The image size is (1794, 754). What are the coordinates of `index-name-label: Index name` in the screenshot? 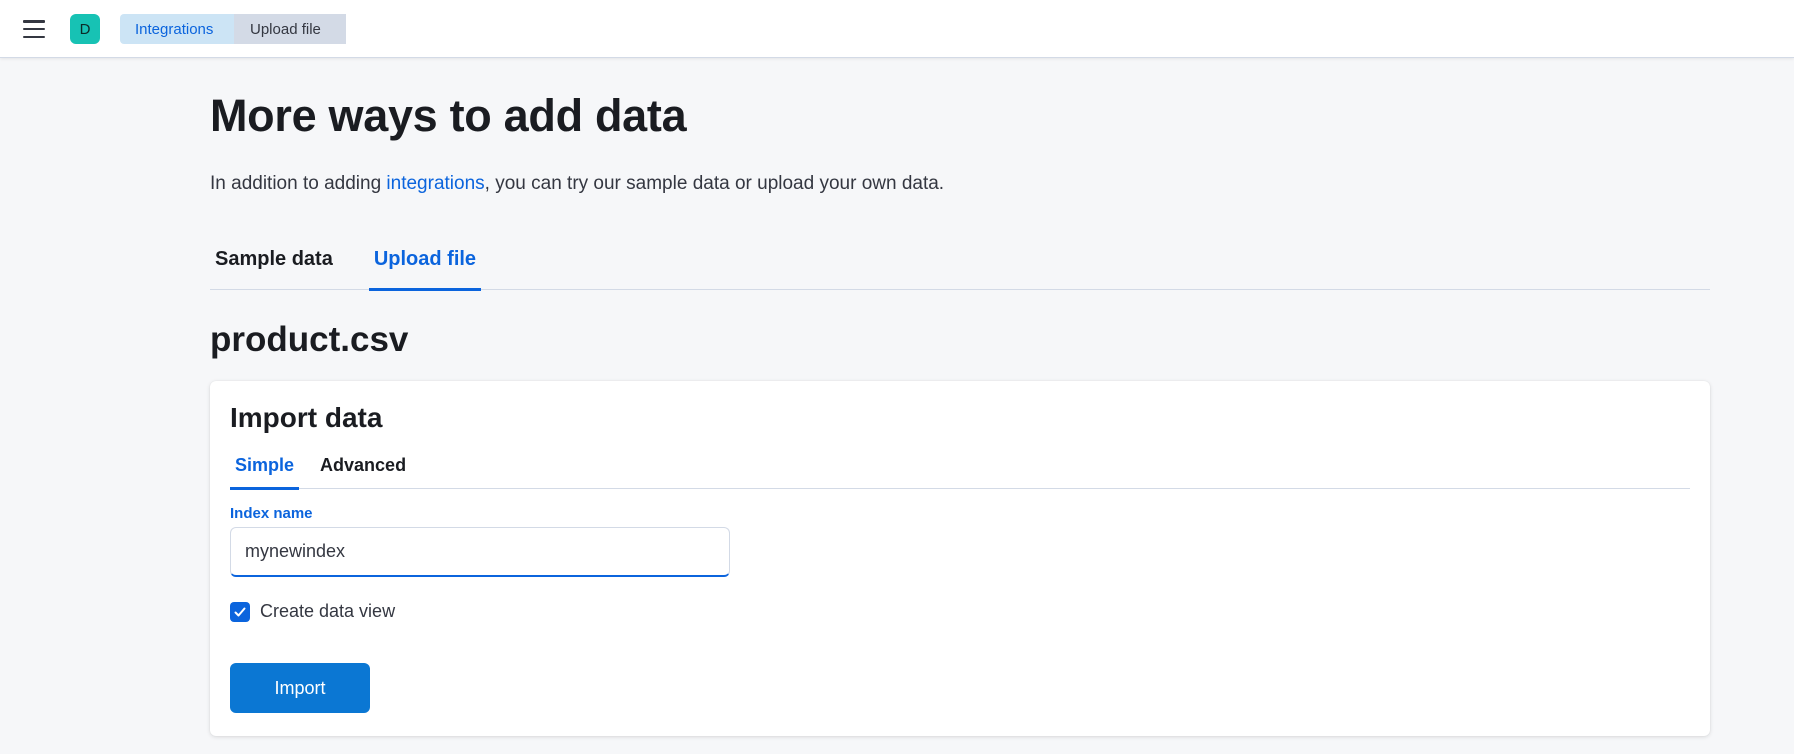 It's located at (271, 513).